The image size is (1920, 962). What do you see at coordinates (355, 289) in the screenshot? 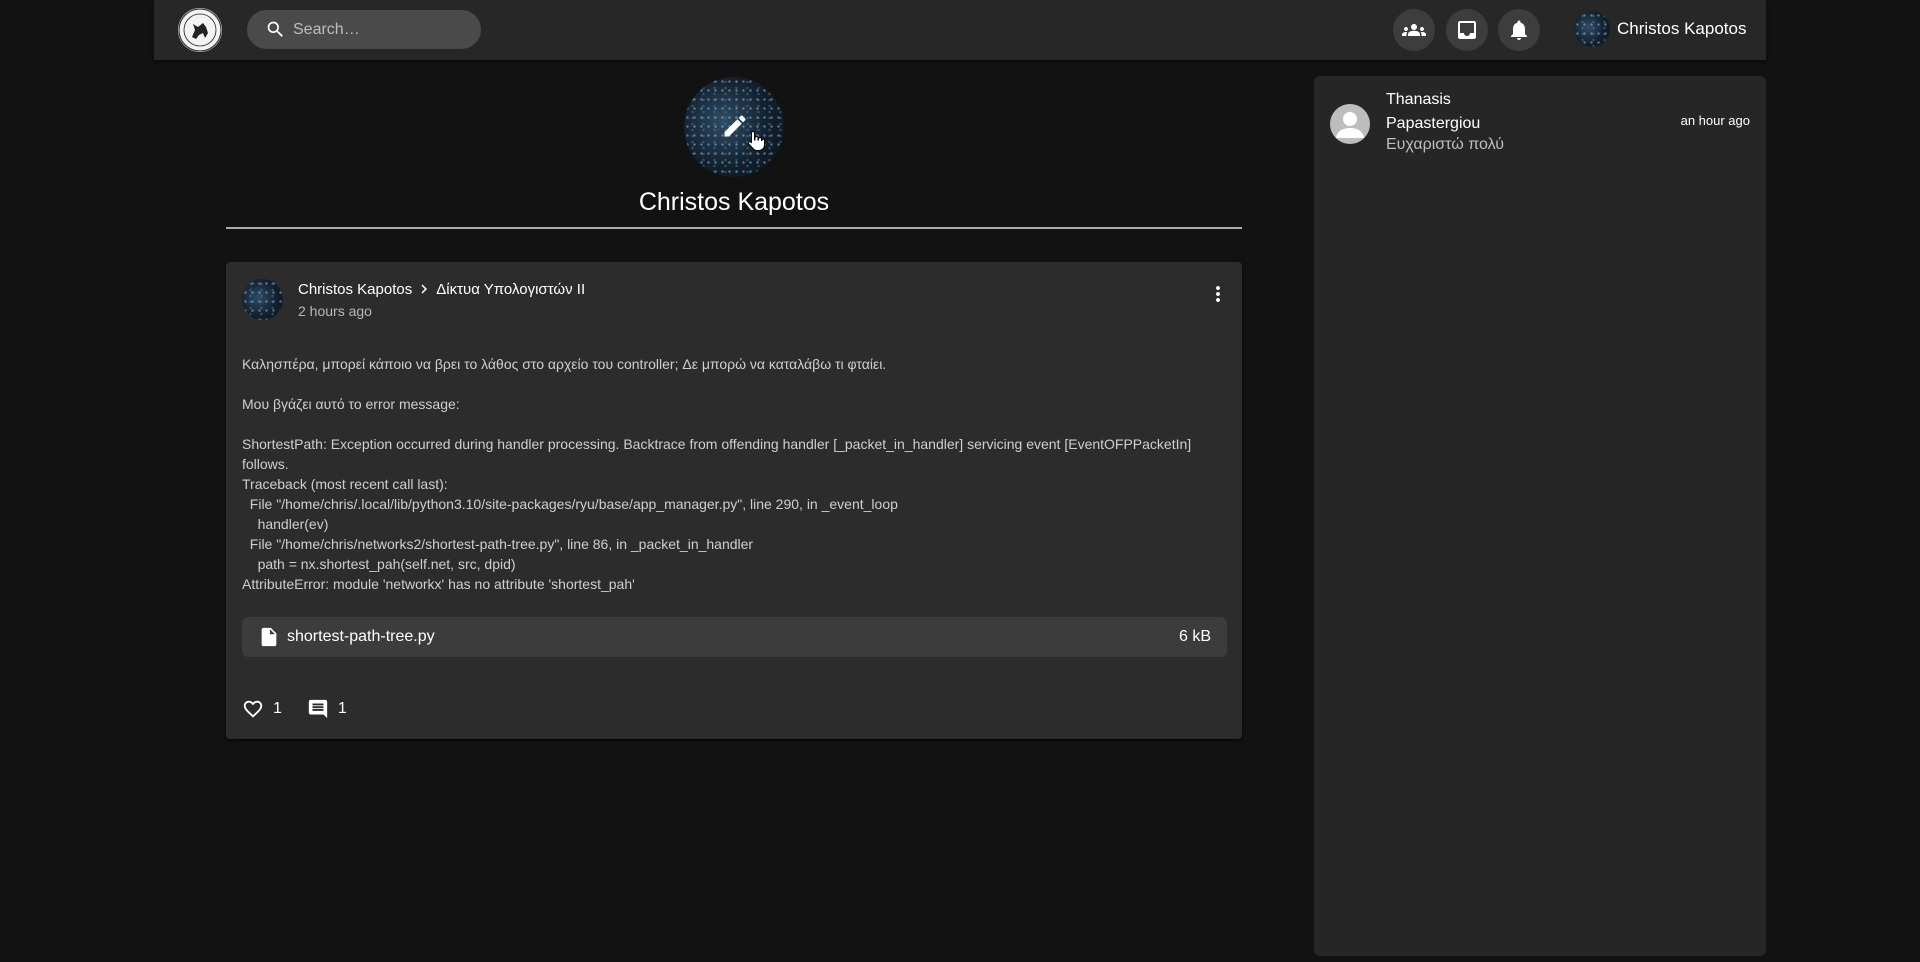
I see `post-author-link: Christos Kapotos` at bounding box center [355, 289].